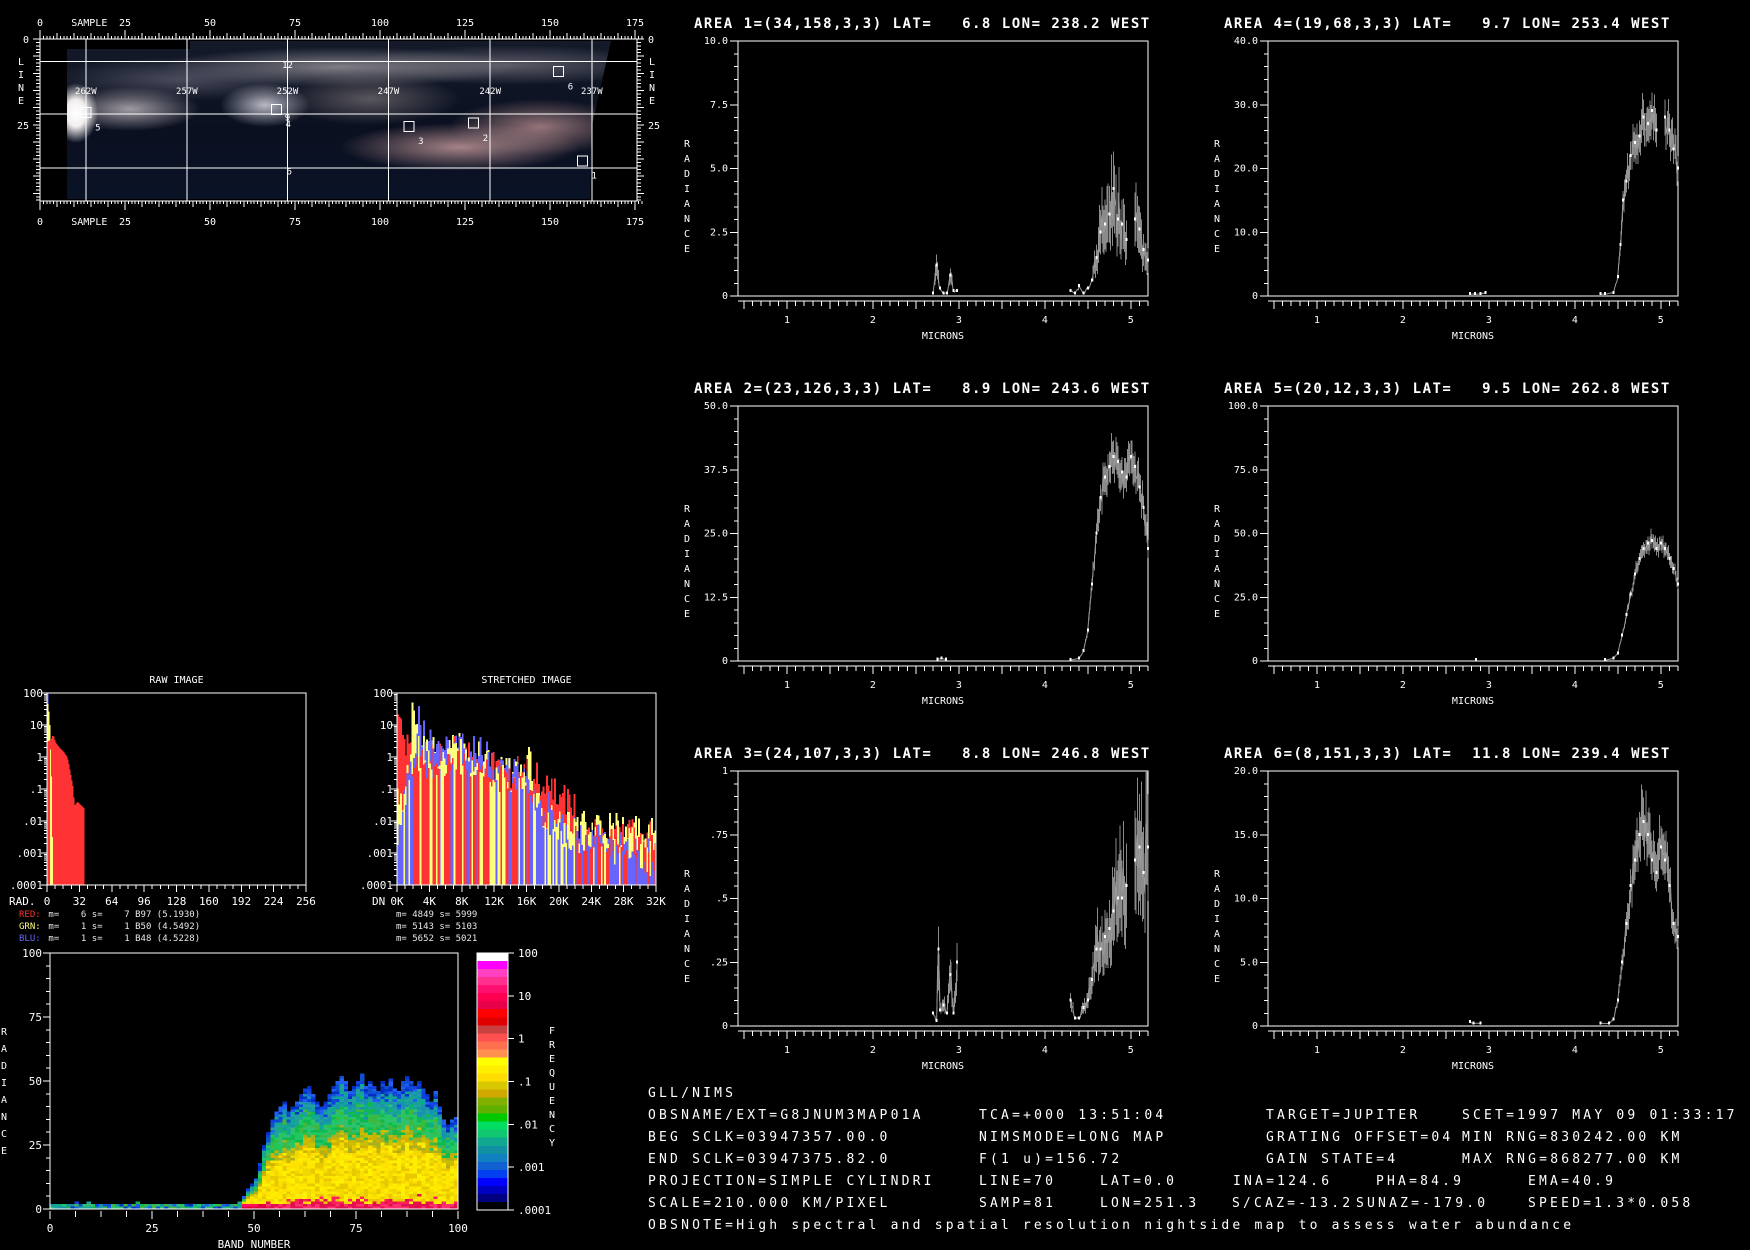 The image size is (1750, 1250). I want to click on spectrum-x-tick-label: 4, so click(1045, 1050).